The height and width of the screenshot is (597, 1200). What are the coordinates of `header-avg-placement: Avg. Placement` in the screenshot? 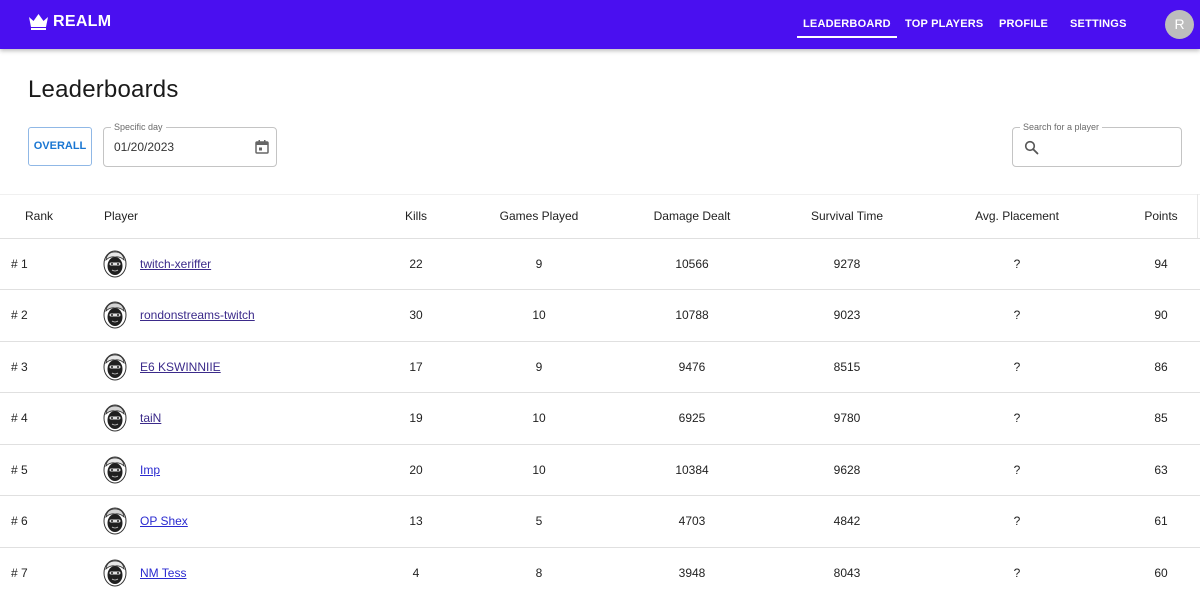 It's located at (1017, 216).